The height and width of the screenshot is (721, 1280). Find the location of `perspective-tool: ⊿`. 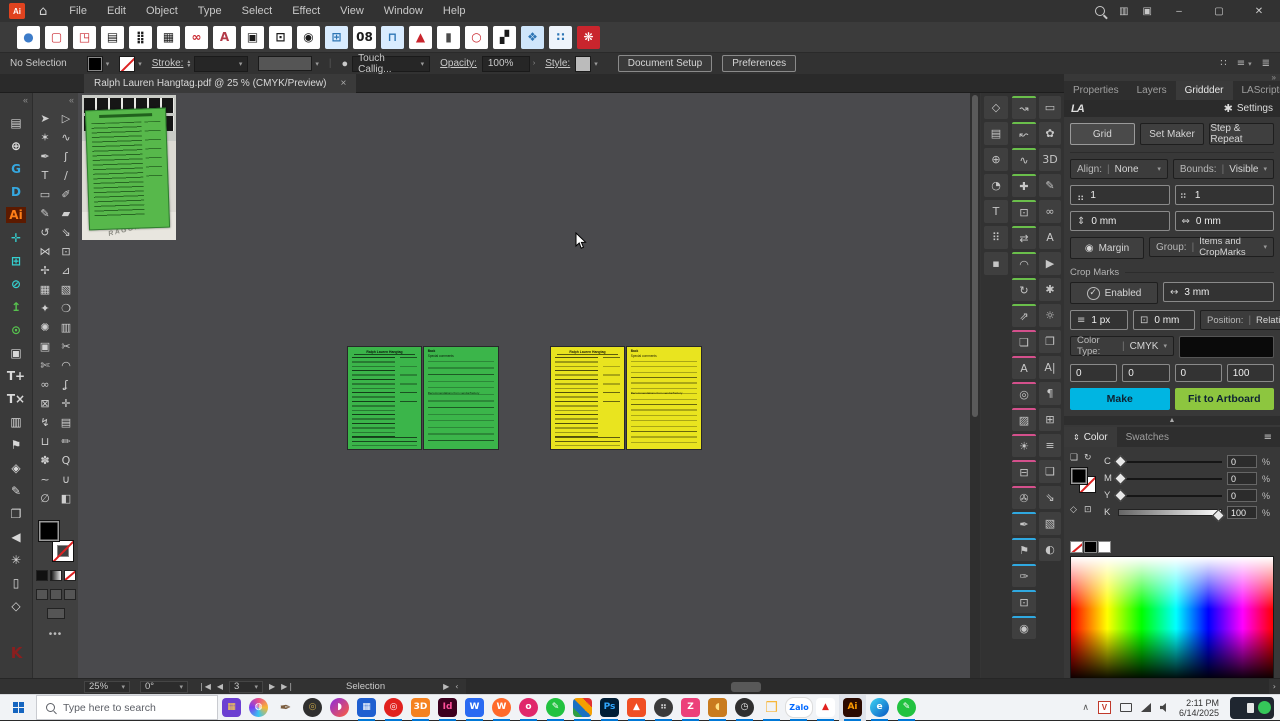

perspective-tool: ⊿ is located at coordinates (66, 270).